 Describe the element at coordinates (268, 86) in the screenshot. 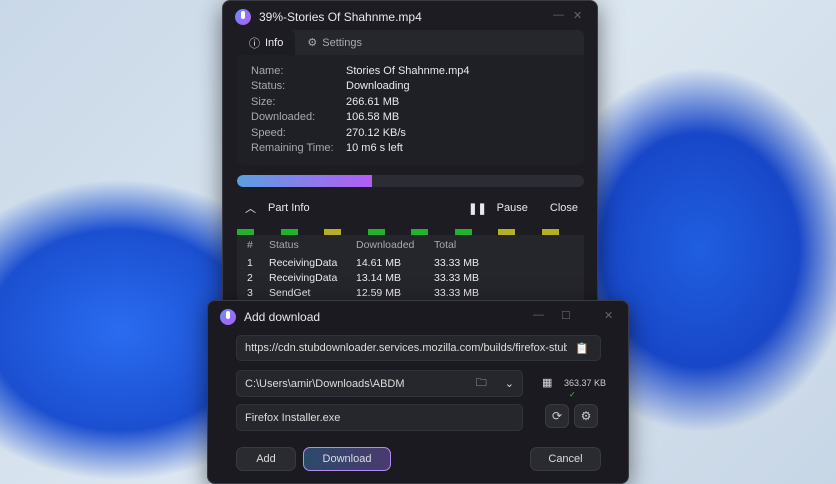

I see `info-key: Status:` at that location.